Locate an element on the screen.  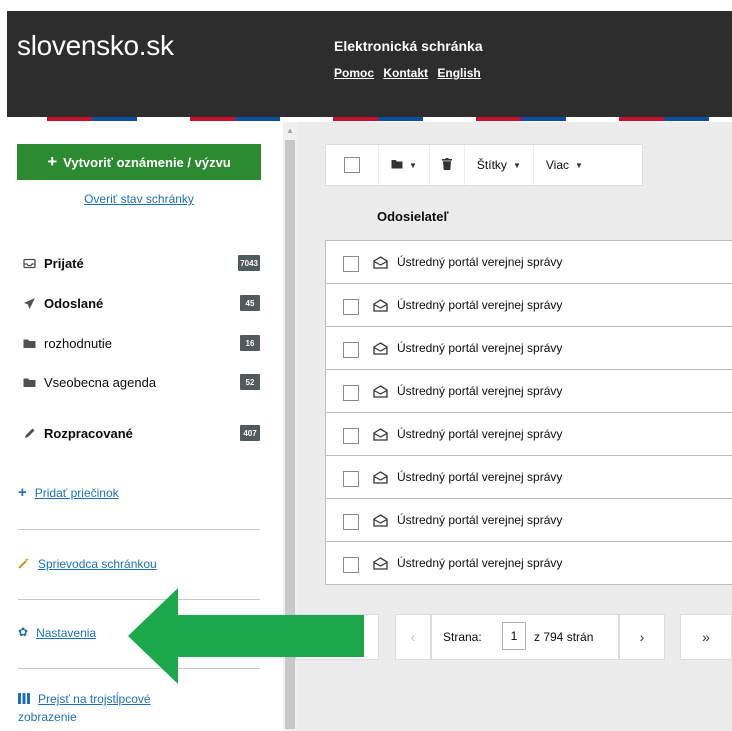
total-pages-text: z 794 strán is located at coordinates (564, 637).